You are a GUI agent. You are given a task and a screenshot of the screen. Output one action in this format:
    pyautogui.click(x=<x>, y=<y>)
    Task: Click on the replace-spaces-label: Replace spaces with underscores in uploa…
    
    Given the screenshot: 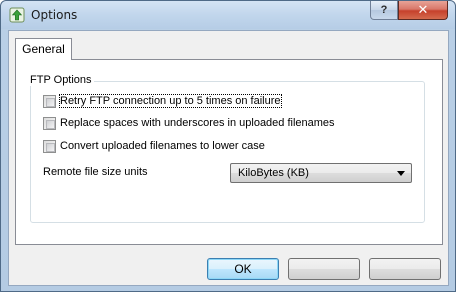 What is the action you would take?
    pyautogui.click(x=197, y=123)
    